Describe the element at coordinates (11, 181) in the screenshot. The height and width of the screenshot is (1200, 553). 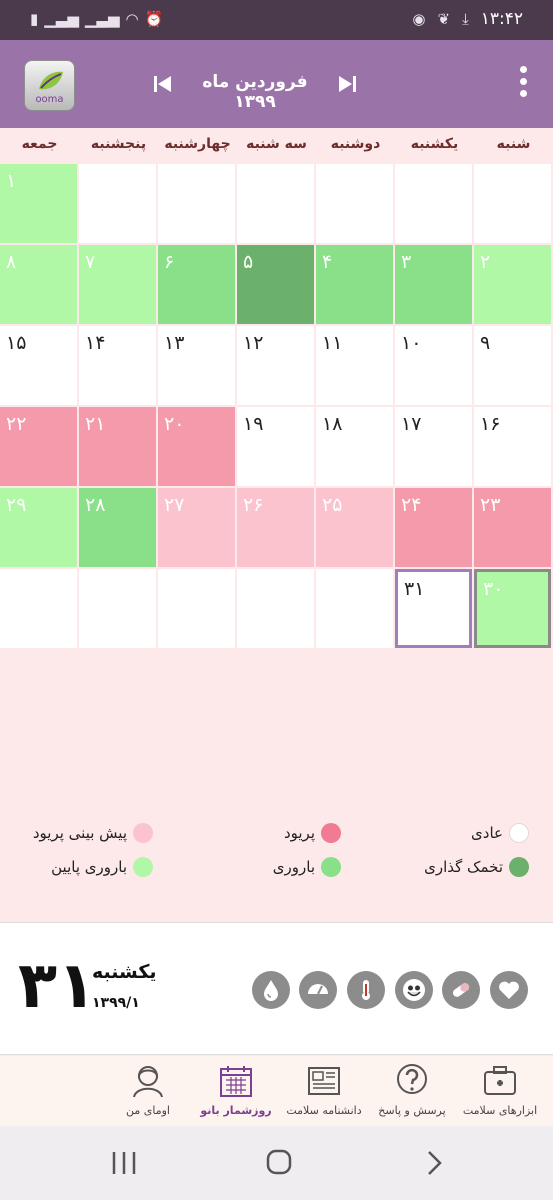
I see `calendar-day-number: ۱` at that location.